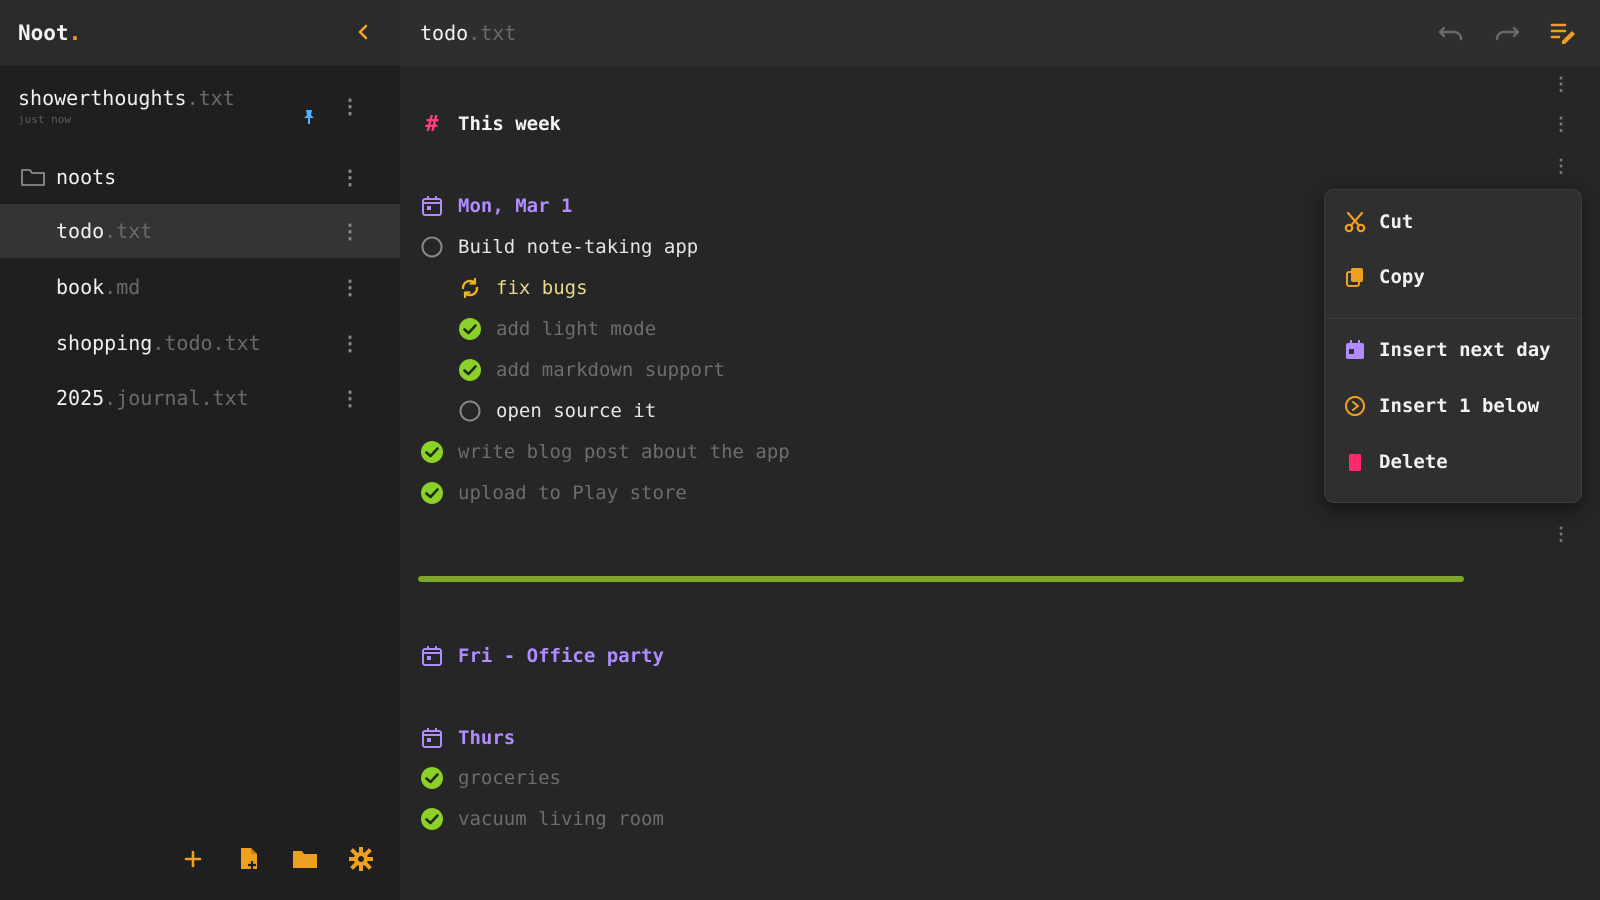  I want to click on plus-icon, so click(193, 859).